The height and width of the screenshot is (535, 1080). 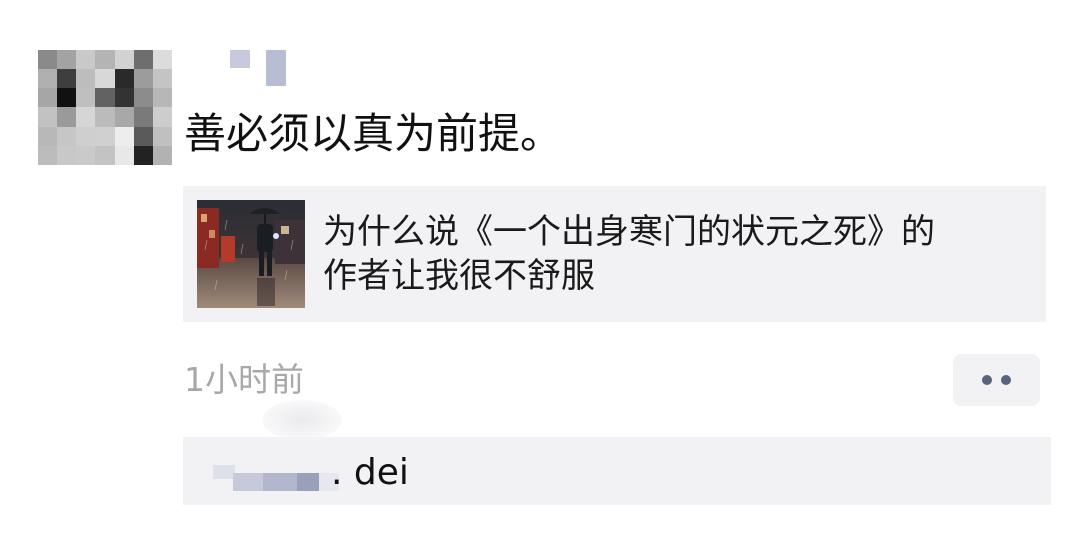 I want to click on link-title-line: 作者让我很不舒服, so click(x=459, y=276).